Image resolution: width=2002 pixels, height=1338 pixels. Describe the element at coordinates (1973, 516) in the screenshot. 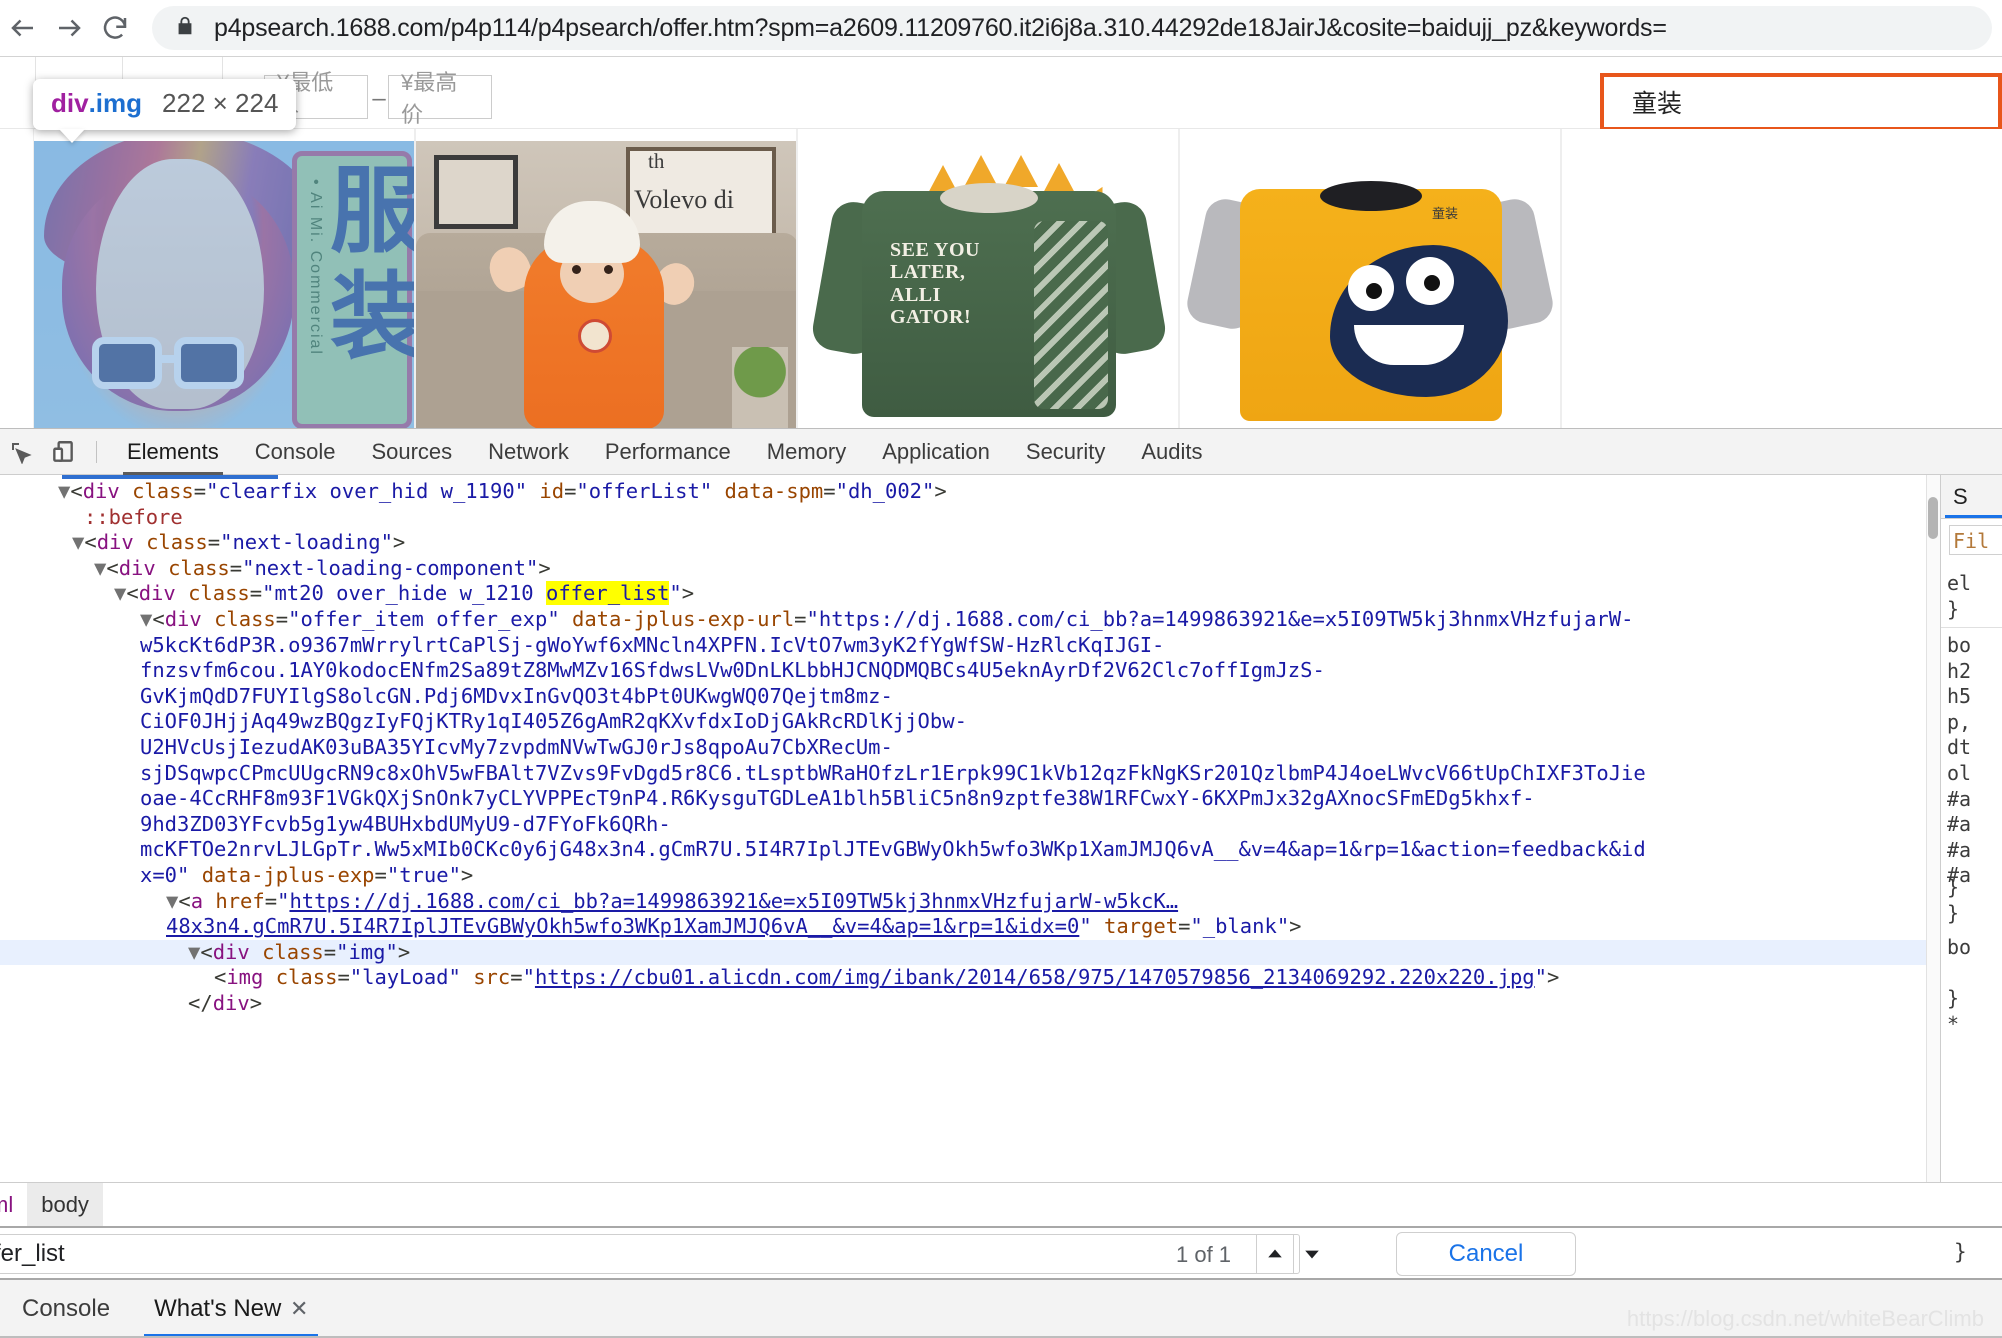

I see `styles-tab-underline` at that location.